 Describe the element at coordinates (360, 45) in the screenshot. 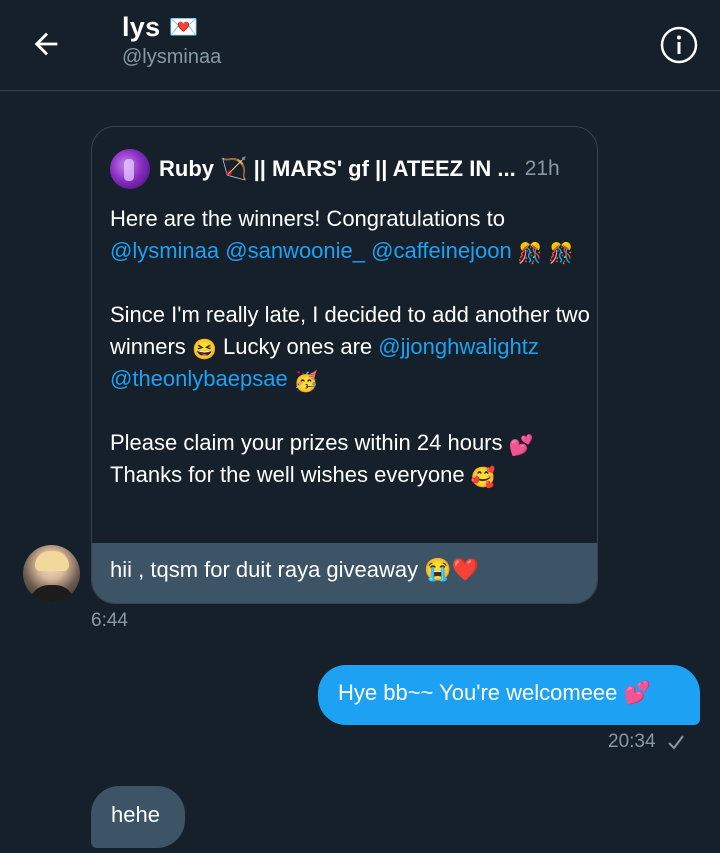

I see `conversation-header: lys 💌 @lysminaa` at that location.